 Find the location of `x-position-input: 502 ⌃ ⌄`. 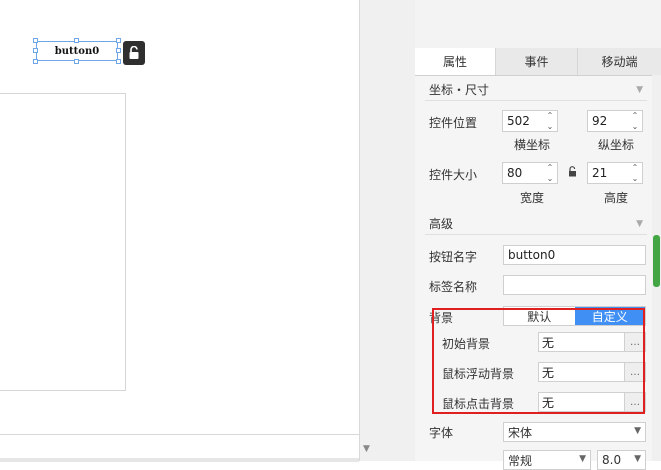

x-position-input: 502 ⌃ ⌄ is located at coordinates (530, 121).